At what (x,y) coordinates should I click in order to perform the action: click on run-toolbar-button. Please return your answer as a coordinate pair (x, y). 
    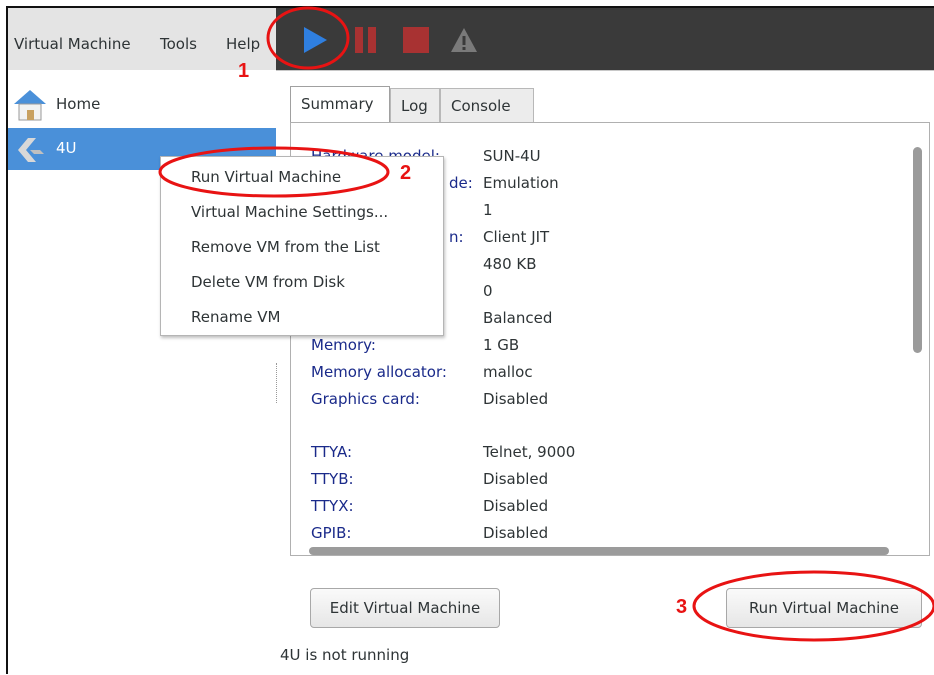
    Looking at the image, I should click on (315, 42).